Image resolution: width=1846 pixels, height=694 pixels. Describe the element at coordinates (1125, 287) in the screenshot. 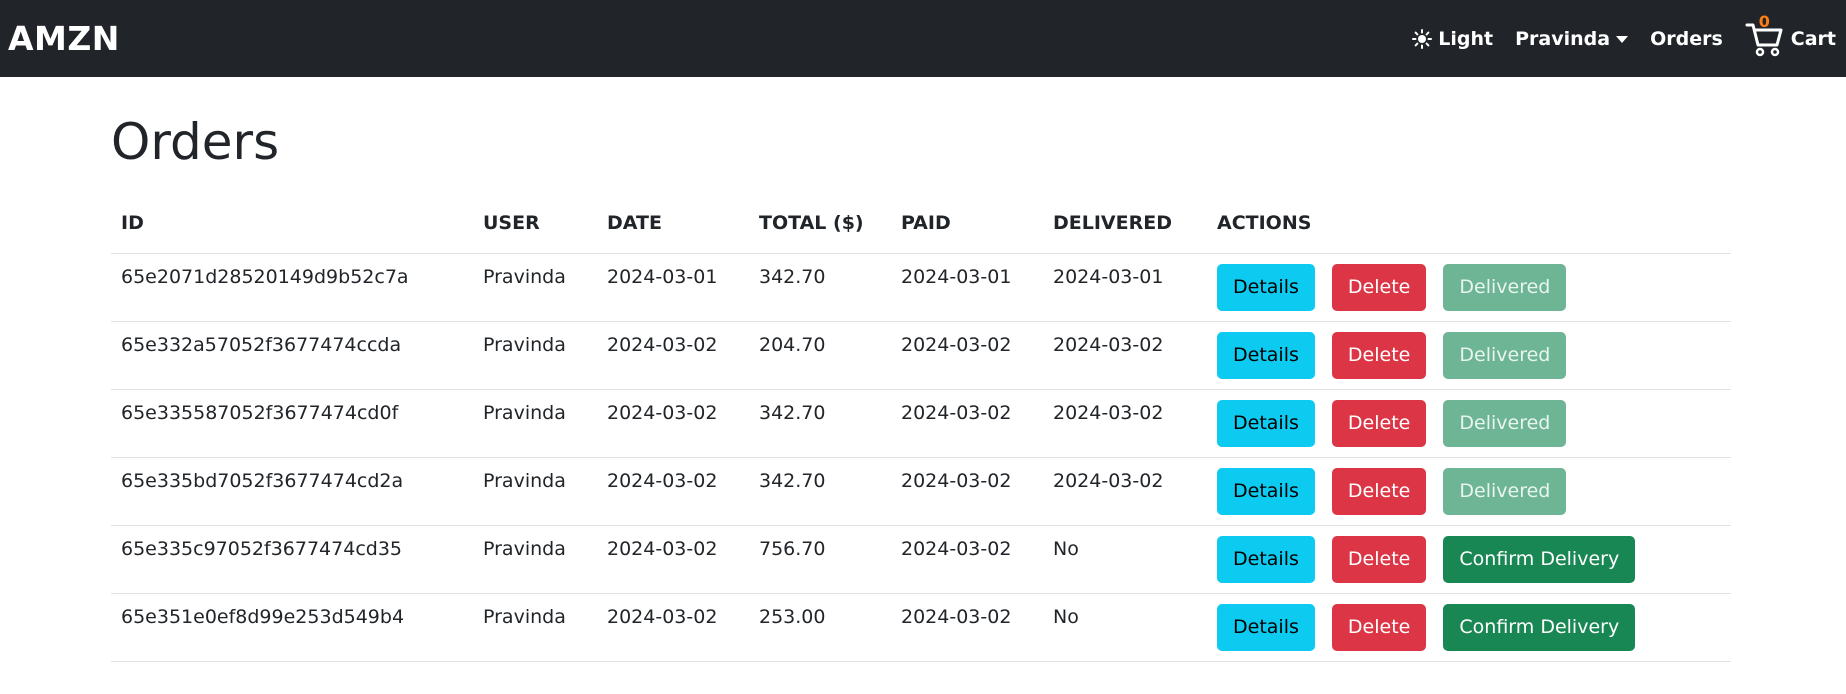

I see `order-delivered: 2024-03-01` at that location.